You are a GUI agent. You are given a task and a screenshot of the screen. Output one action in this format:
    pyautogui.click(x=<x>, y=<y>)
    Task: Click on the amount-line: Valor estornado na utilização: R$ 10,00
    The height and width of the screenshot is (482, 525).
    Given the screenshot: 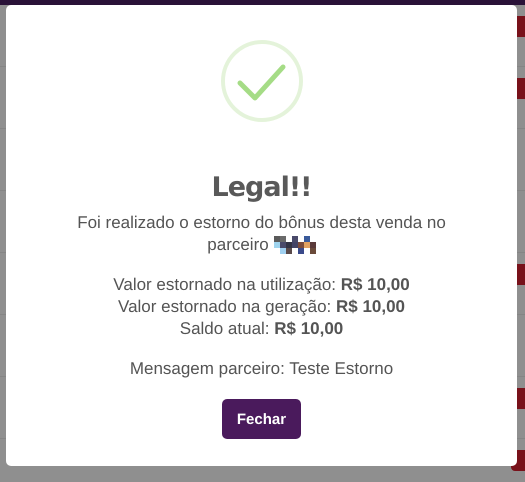 What is the action you would take?
    pyautogui.click(x=261, y=285)
    